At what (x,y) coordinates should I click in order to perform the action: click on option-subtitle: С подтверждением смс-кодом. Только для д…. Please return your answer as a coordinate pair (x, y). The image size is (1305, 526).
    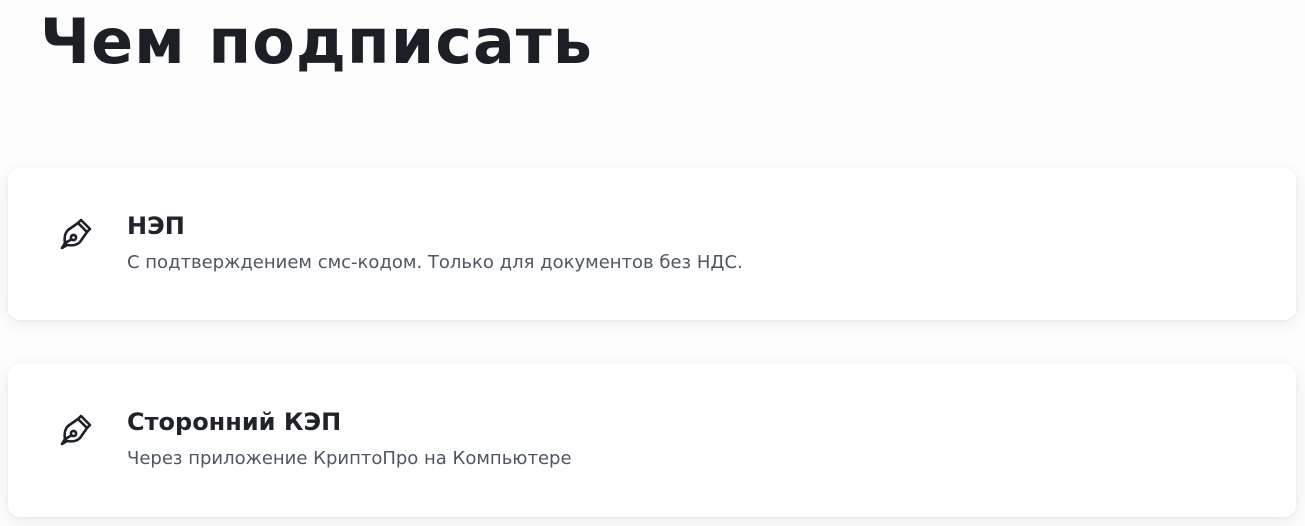
    Looking at the image, I should click on (435, 262).